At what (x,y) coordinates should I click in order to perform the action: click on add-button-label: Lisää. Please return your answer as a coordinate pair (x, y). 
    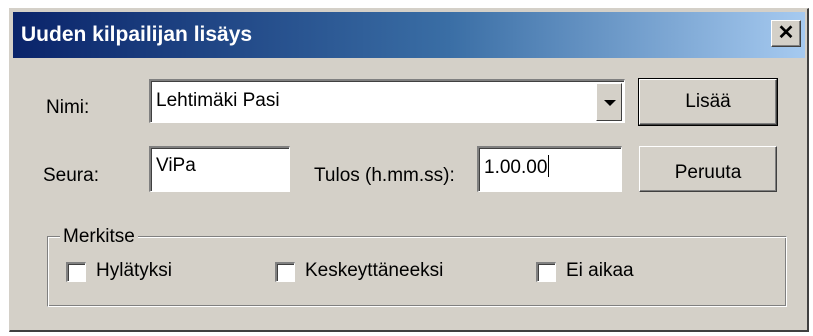
    Looking at the image, I should click on (708, 101).